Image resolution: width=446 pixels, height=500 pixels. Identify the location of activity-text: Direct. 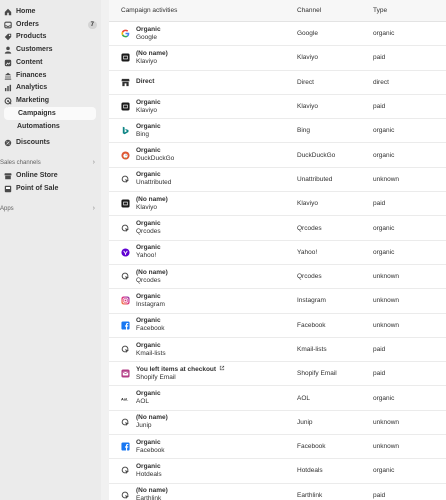
(145, 82).